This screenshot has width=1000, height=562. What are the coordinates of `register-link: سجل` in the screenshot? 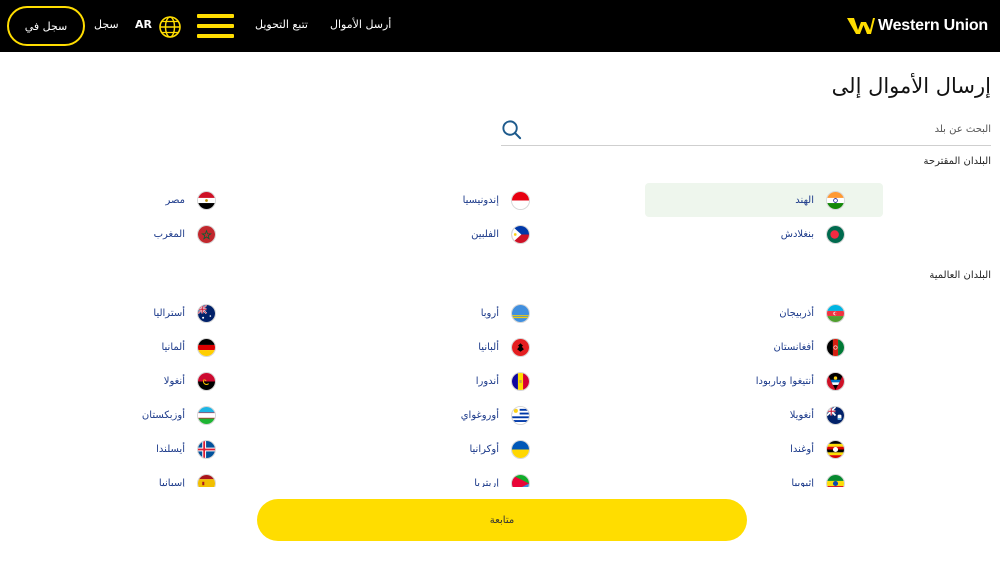 It's located at (106, 24).